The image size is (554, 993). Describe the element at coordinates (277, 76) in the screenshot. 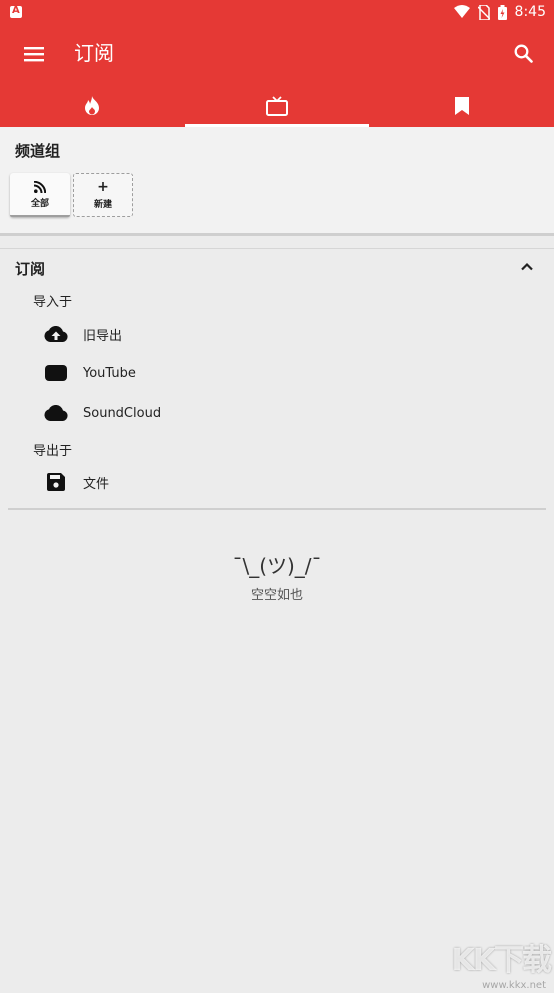

I see `app-toolbar: 订阅` at that location.